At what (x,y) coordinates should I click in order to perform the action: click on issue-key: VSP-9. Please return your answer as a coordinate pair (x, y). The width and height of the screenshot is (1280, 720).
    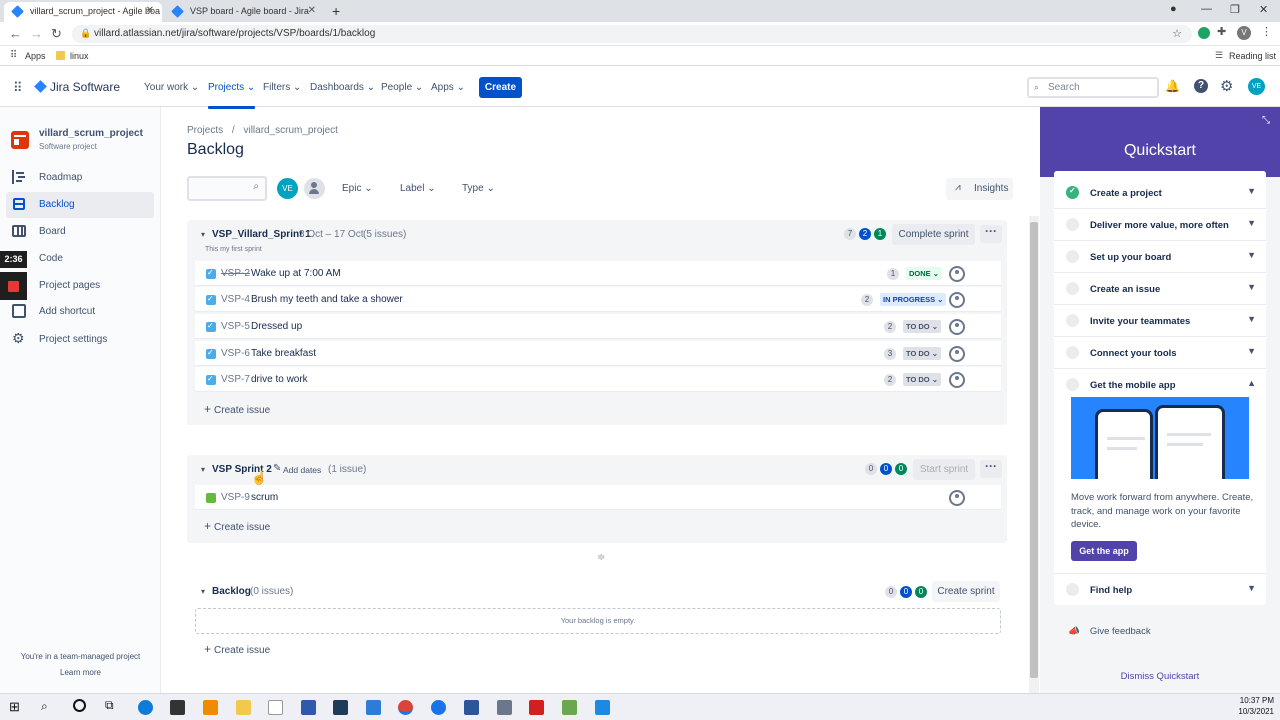
    Looking at the image, I should click on (235, 497).